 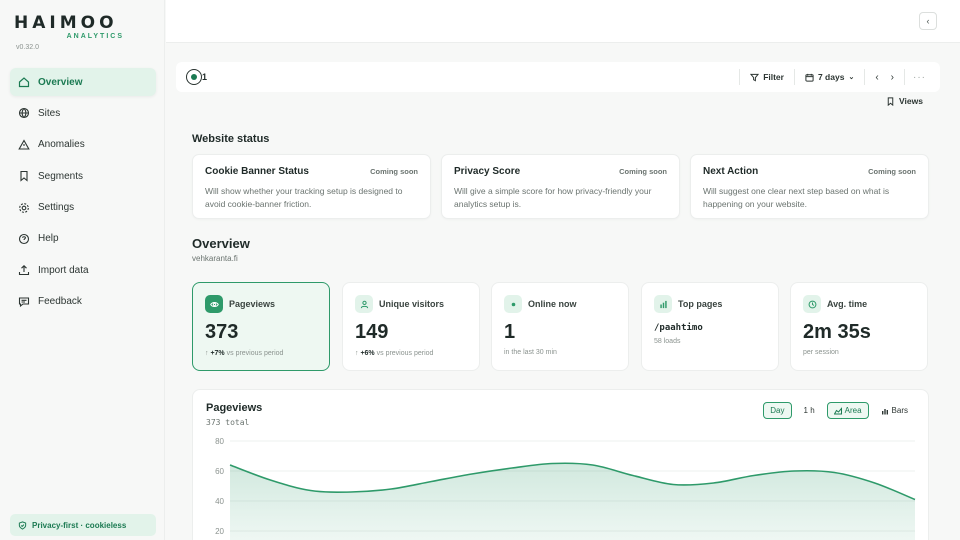 What do you see at coordinates (194, 77) in the screenshot?
I see `live-visitors-indicator` at bounding box center [194, 77].